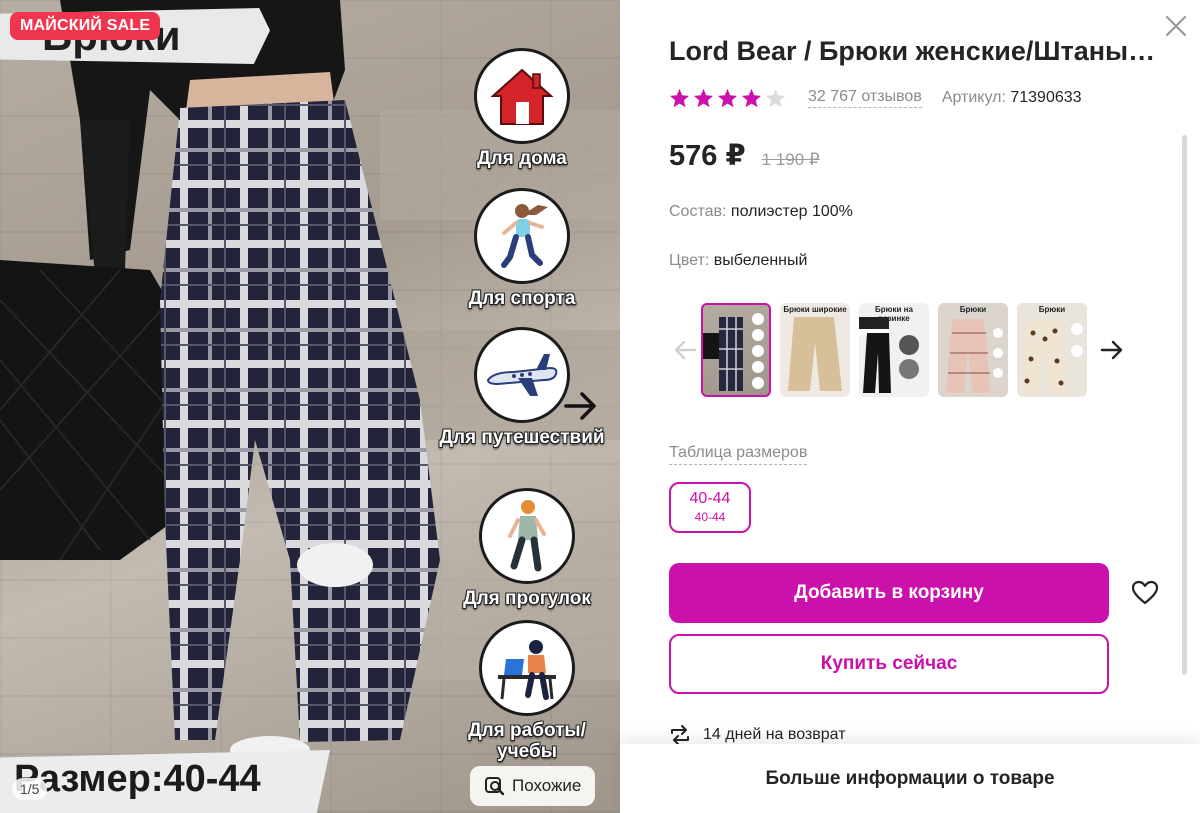 This screenshot has width=1200, height=813. What do you see at coordinates (522, 375) in the screenshot?
I see `airplane-icon` at bounding box center [522, 375].